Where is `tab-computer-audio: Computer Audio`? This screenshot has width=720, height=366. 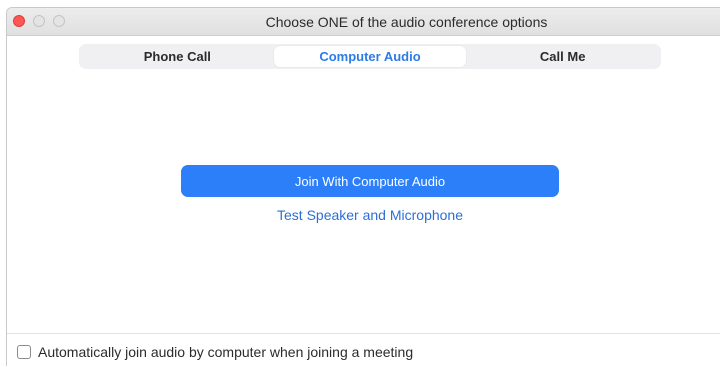
tab-computer-audio: Computer Audio is located at coordinates (370, 56).